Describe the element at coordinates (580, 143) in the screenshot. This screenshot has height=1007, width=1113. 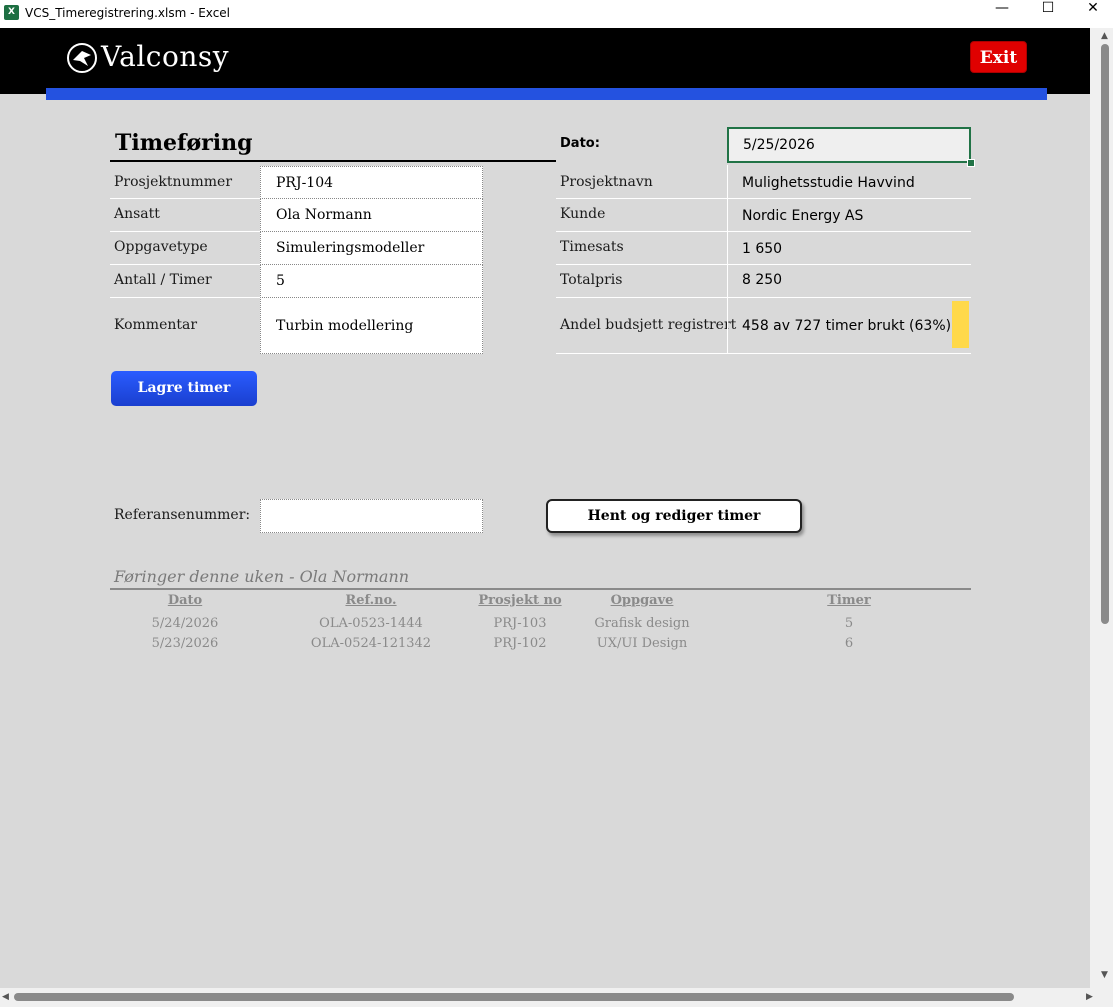
I see `date-label: Dato:` at that location.